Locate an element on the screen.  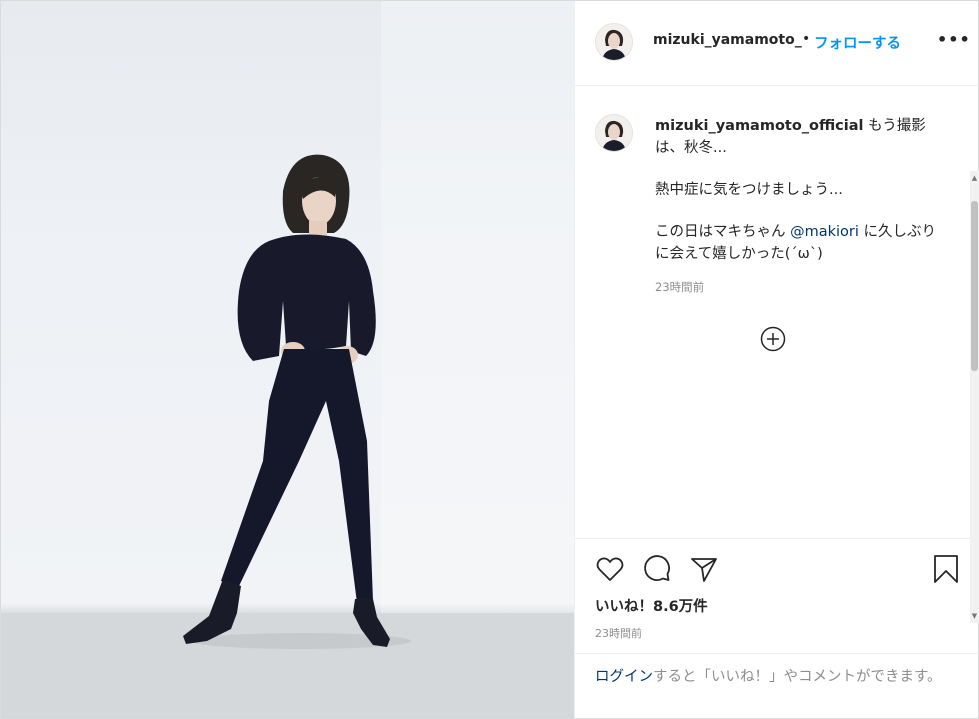
post-actions: いいね！8.6万件 23時間前 is located at coordinates (777, 596).